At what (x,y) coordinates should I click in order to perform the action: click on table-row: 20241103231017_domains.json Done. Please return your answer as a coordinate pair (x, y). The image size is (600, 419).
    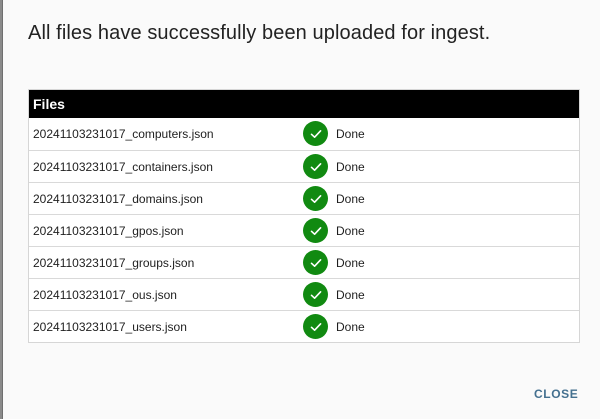
    Looking at the image, I should click on (304, 198).